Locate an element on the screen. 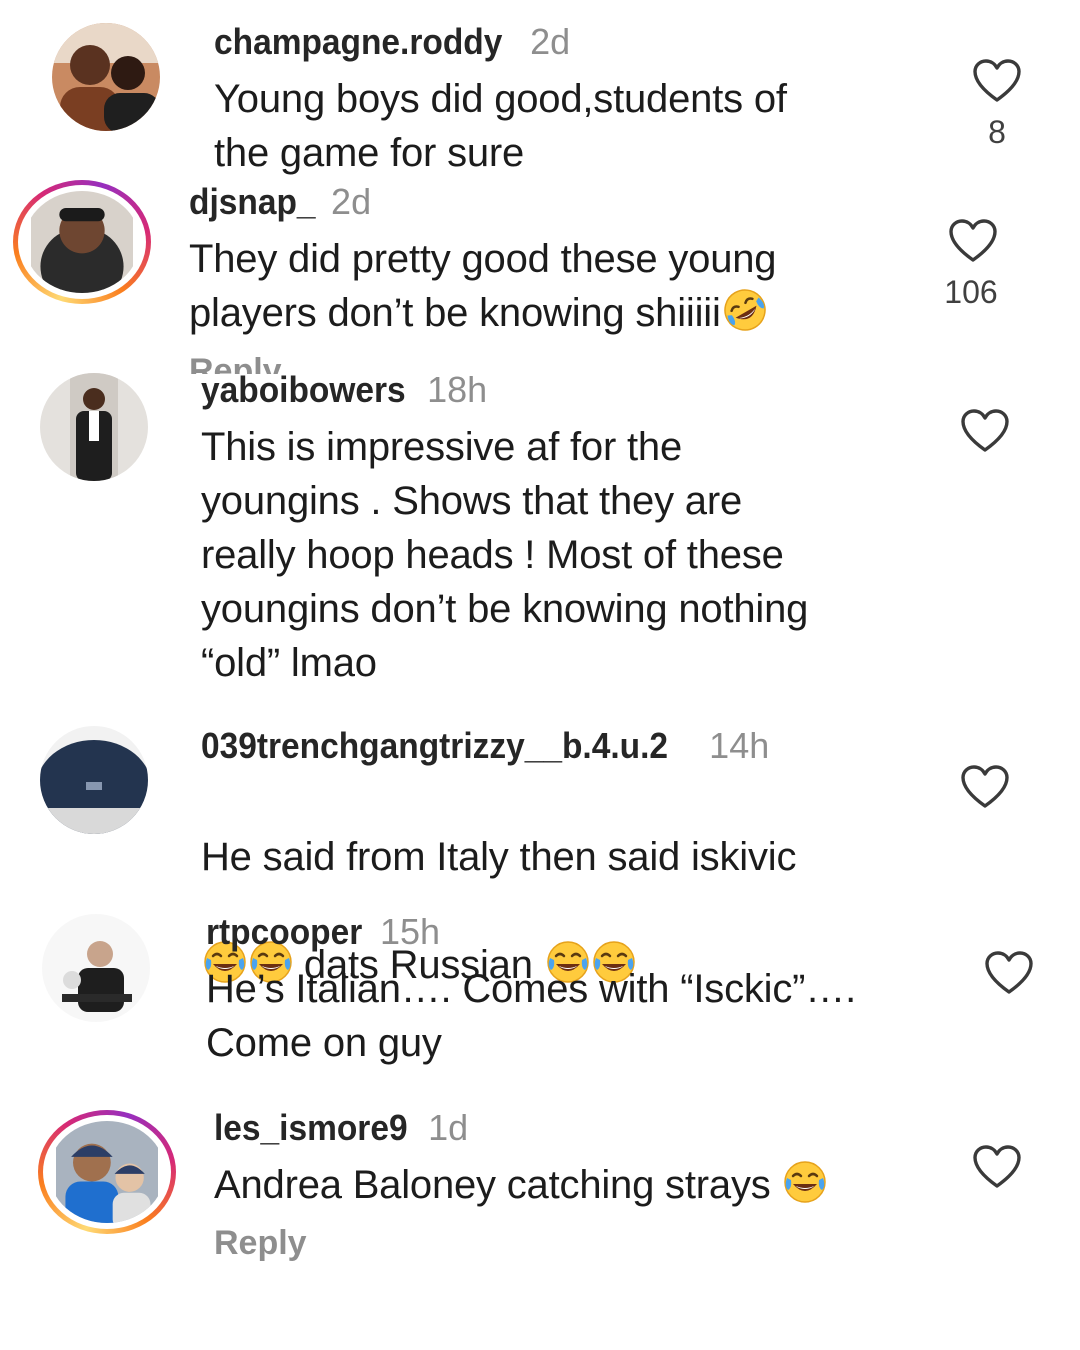  comment-timestamp: 14h is located at coordinates (739, 745).